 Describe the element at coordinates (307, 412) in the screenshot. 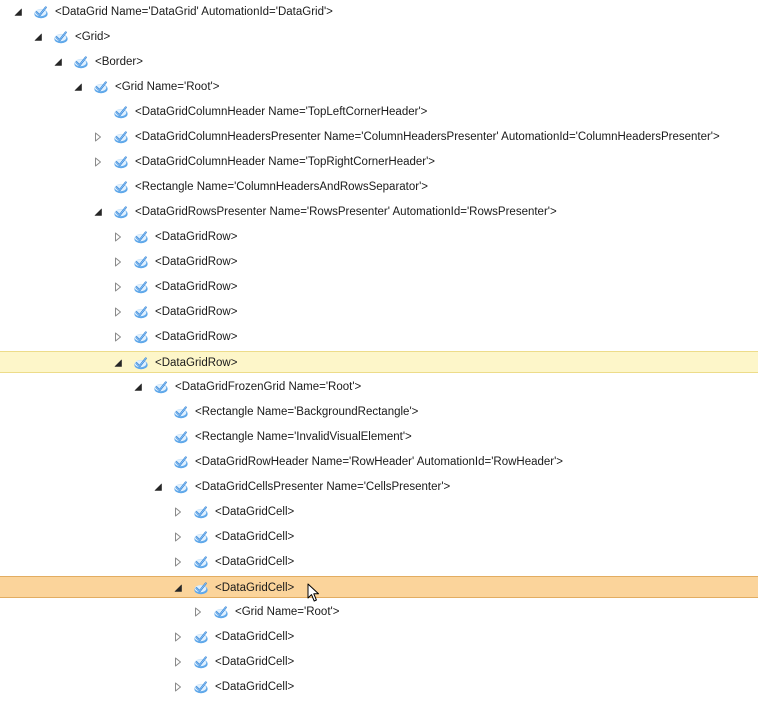

I see `tree-node-label: <Rectangle Name='BackgroundRectangle'>` at that location.